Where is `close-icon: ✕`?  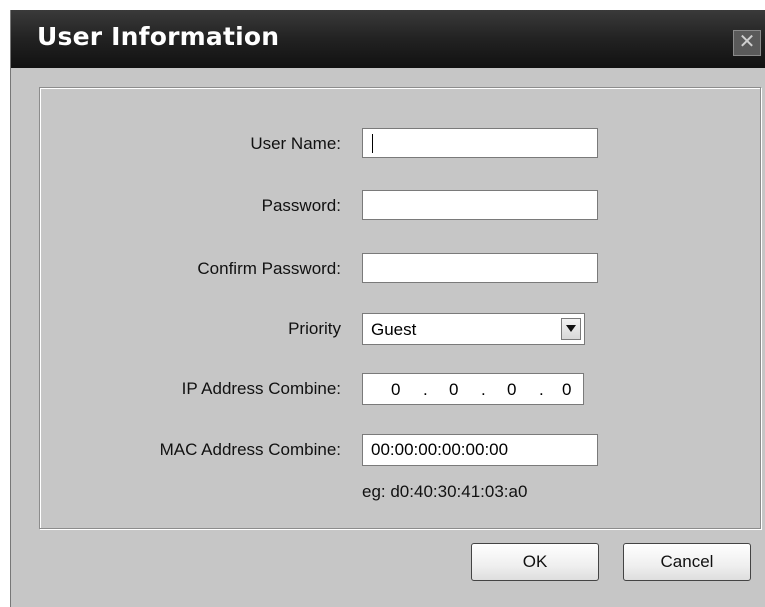
close-icon: ✕ is located at coordinates (747, 42).